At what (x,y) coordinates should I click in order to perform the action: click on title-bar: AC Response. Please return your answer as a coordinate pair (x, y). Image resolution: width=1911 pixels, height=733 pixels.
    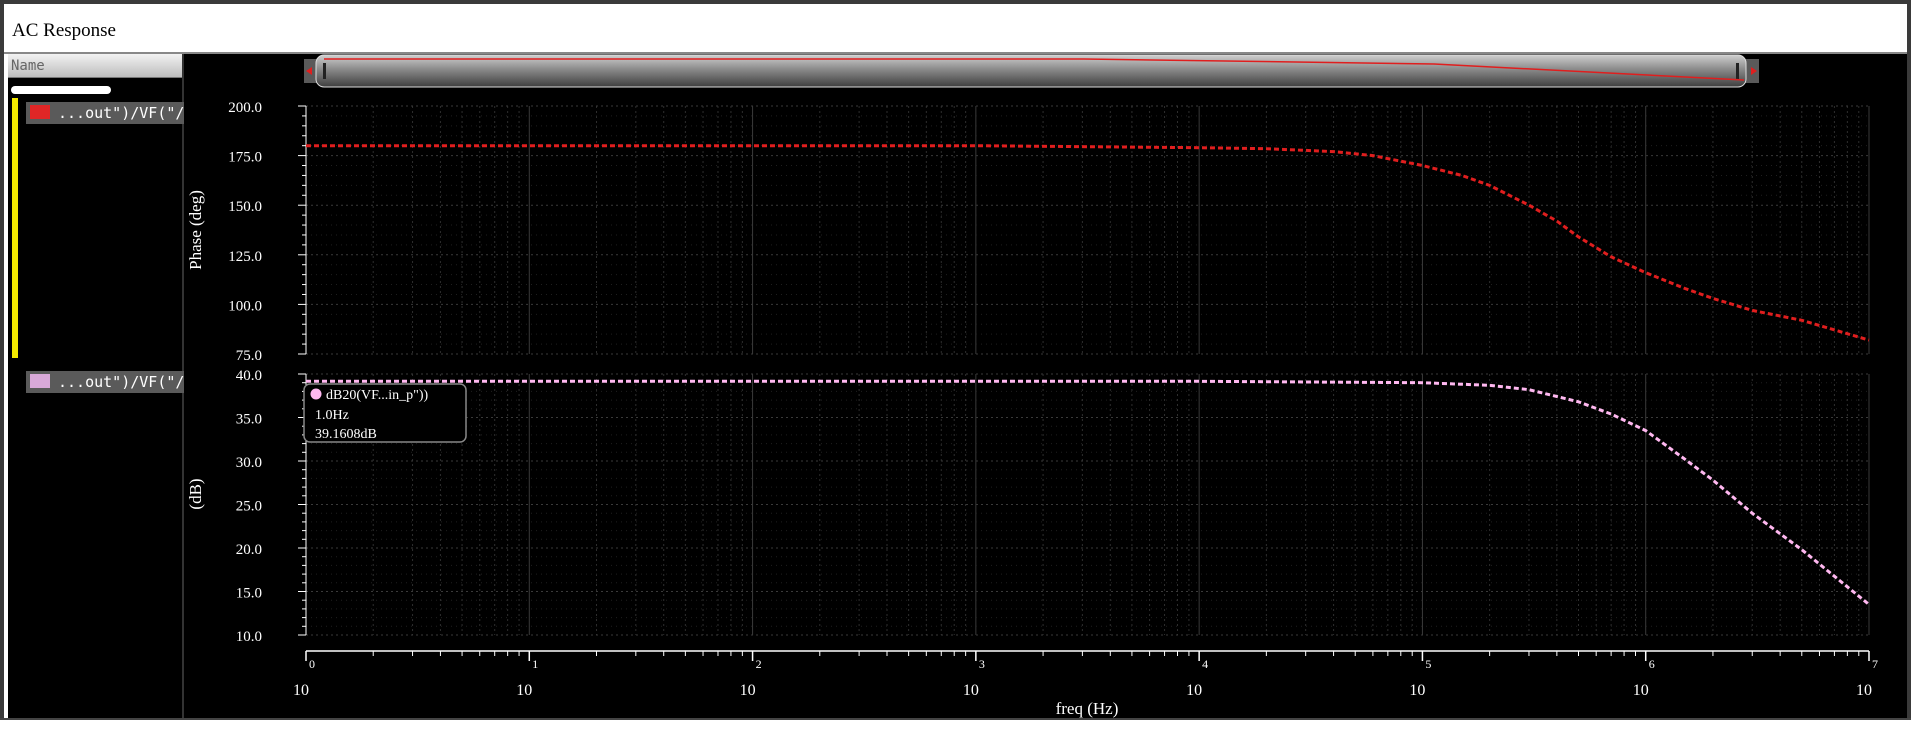
    Looking at the image, I should click on (955, 29).